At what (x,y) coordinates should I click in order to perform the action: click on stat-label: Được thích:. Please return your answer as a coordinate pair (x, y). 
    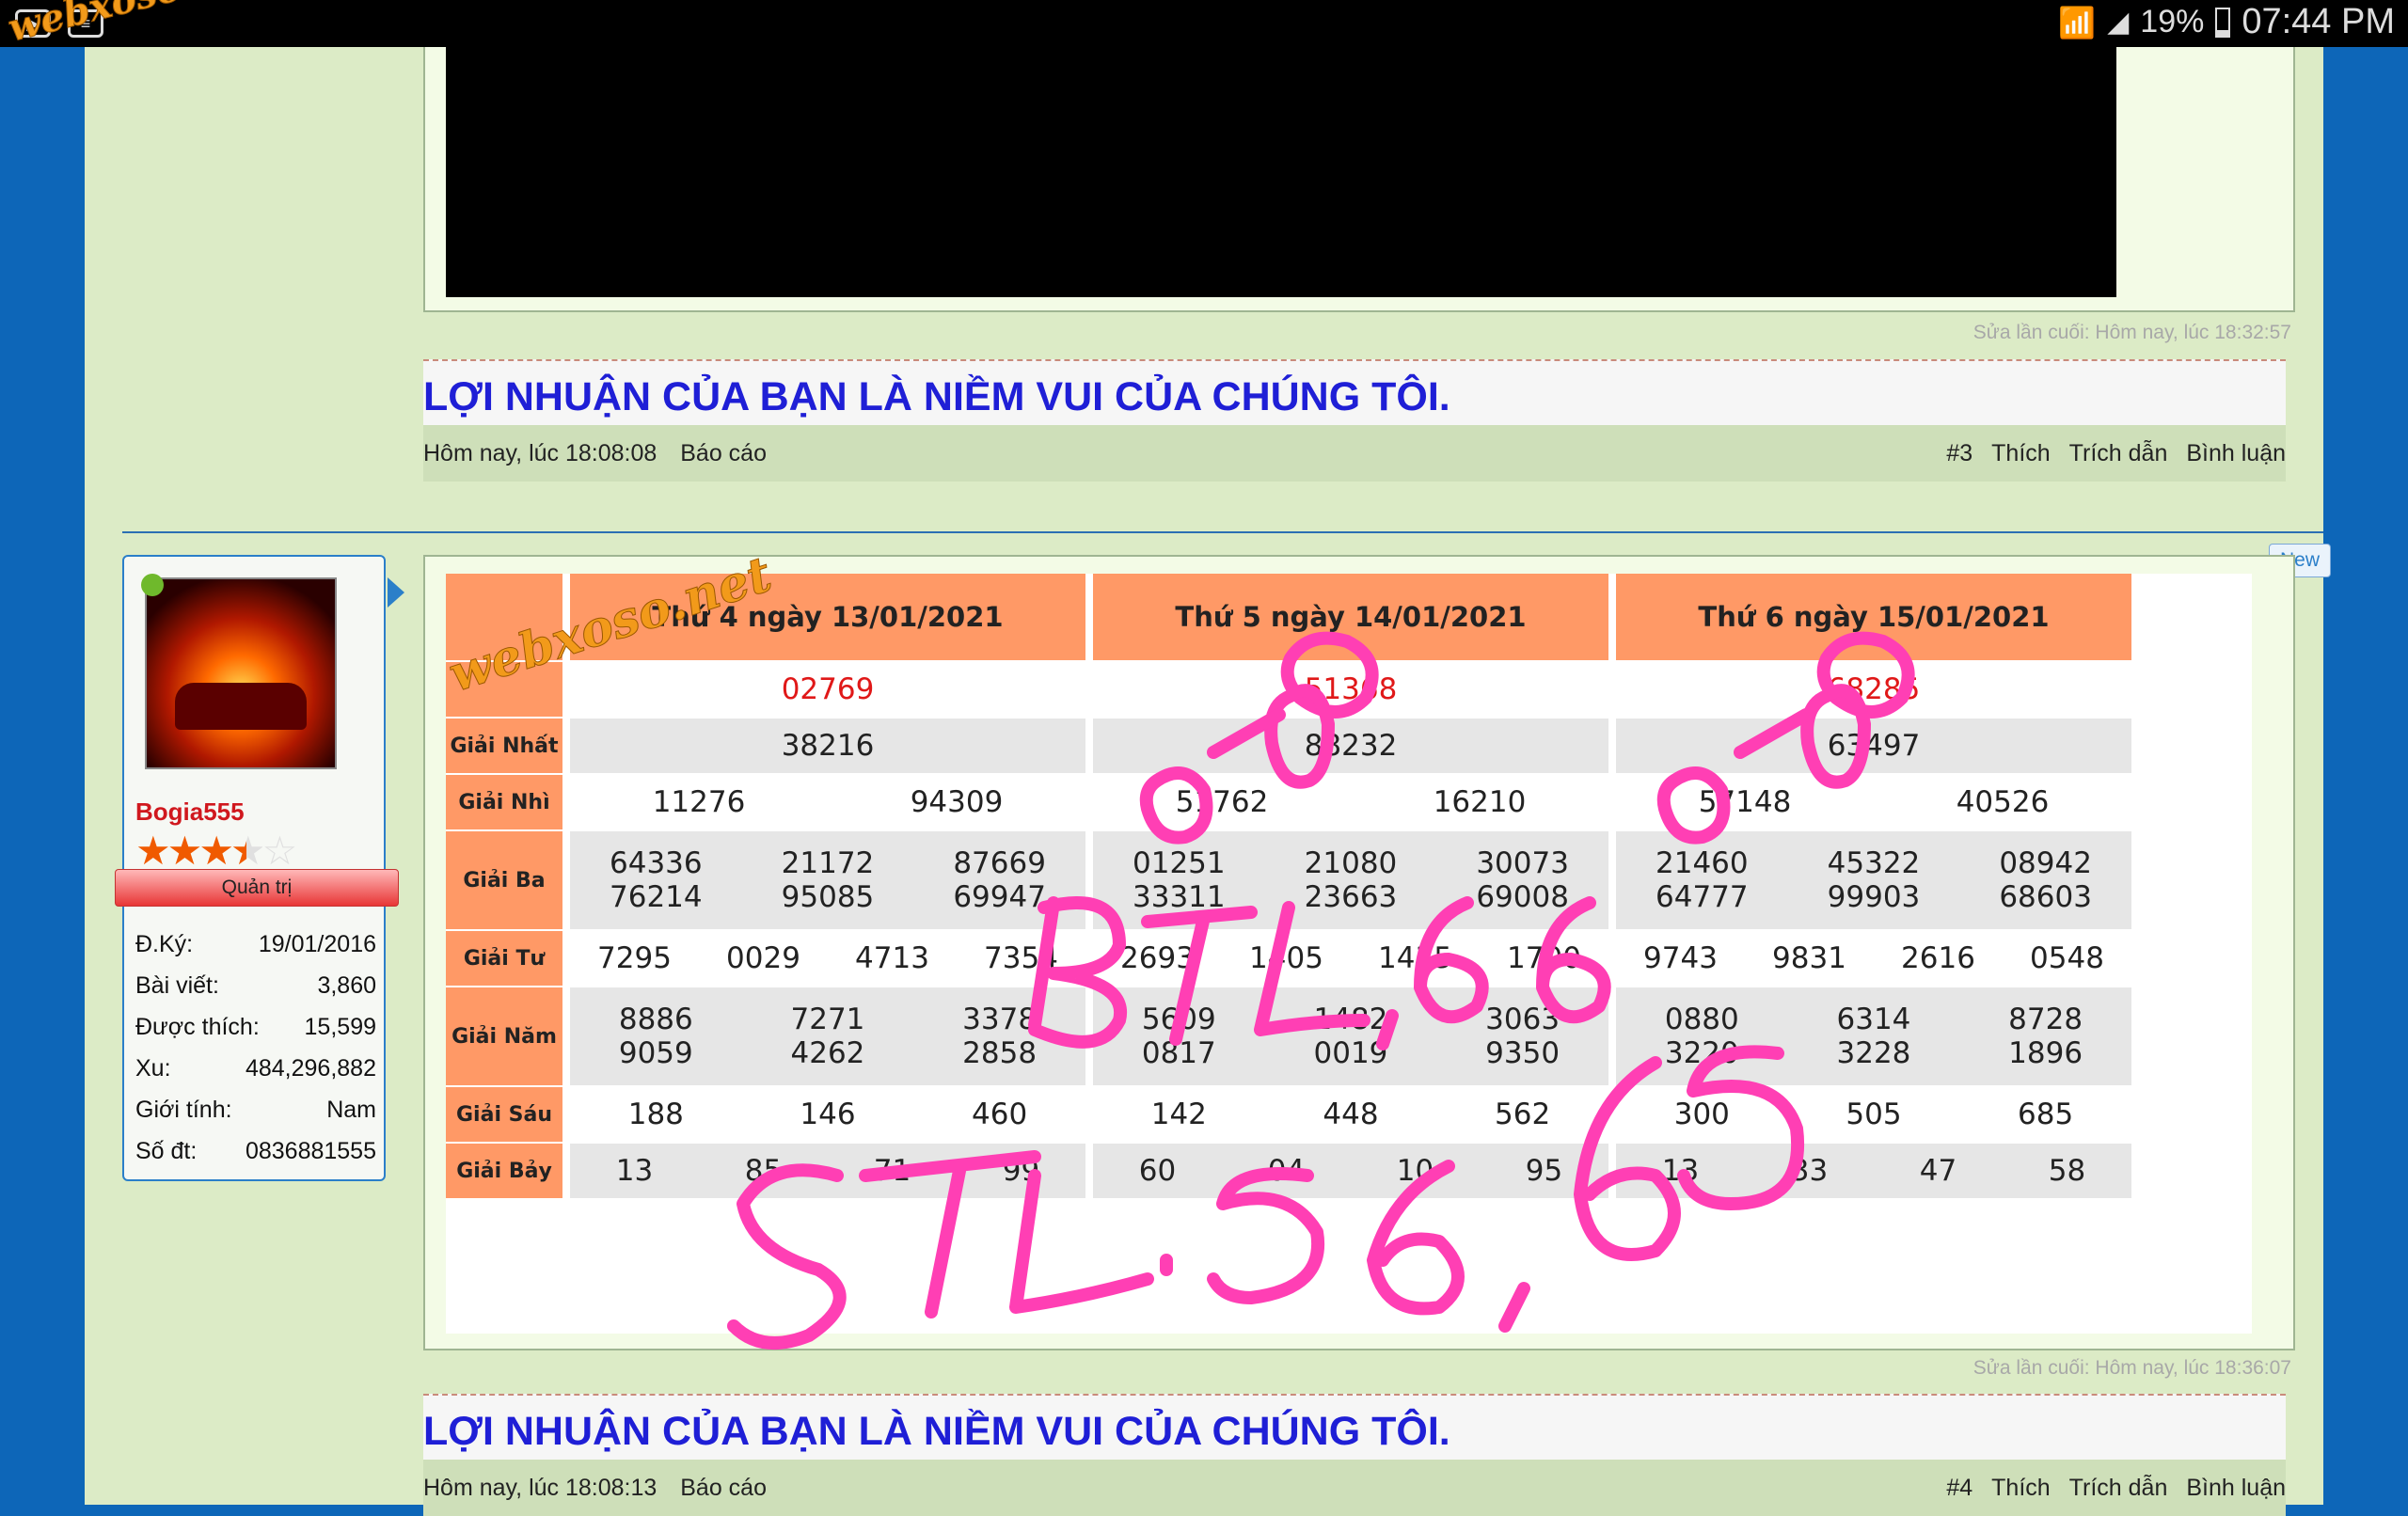
    Looking at the image, I should click on (198, 1027).